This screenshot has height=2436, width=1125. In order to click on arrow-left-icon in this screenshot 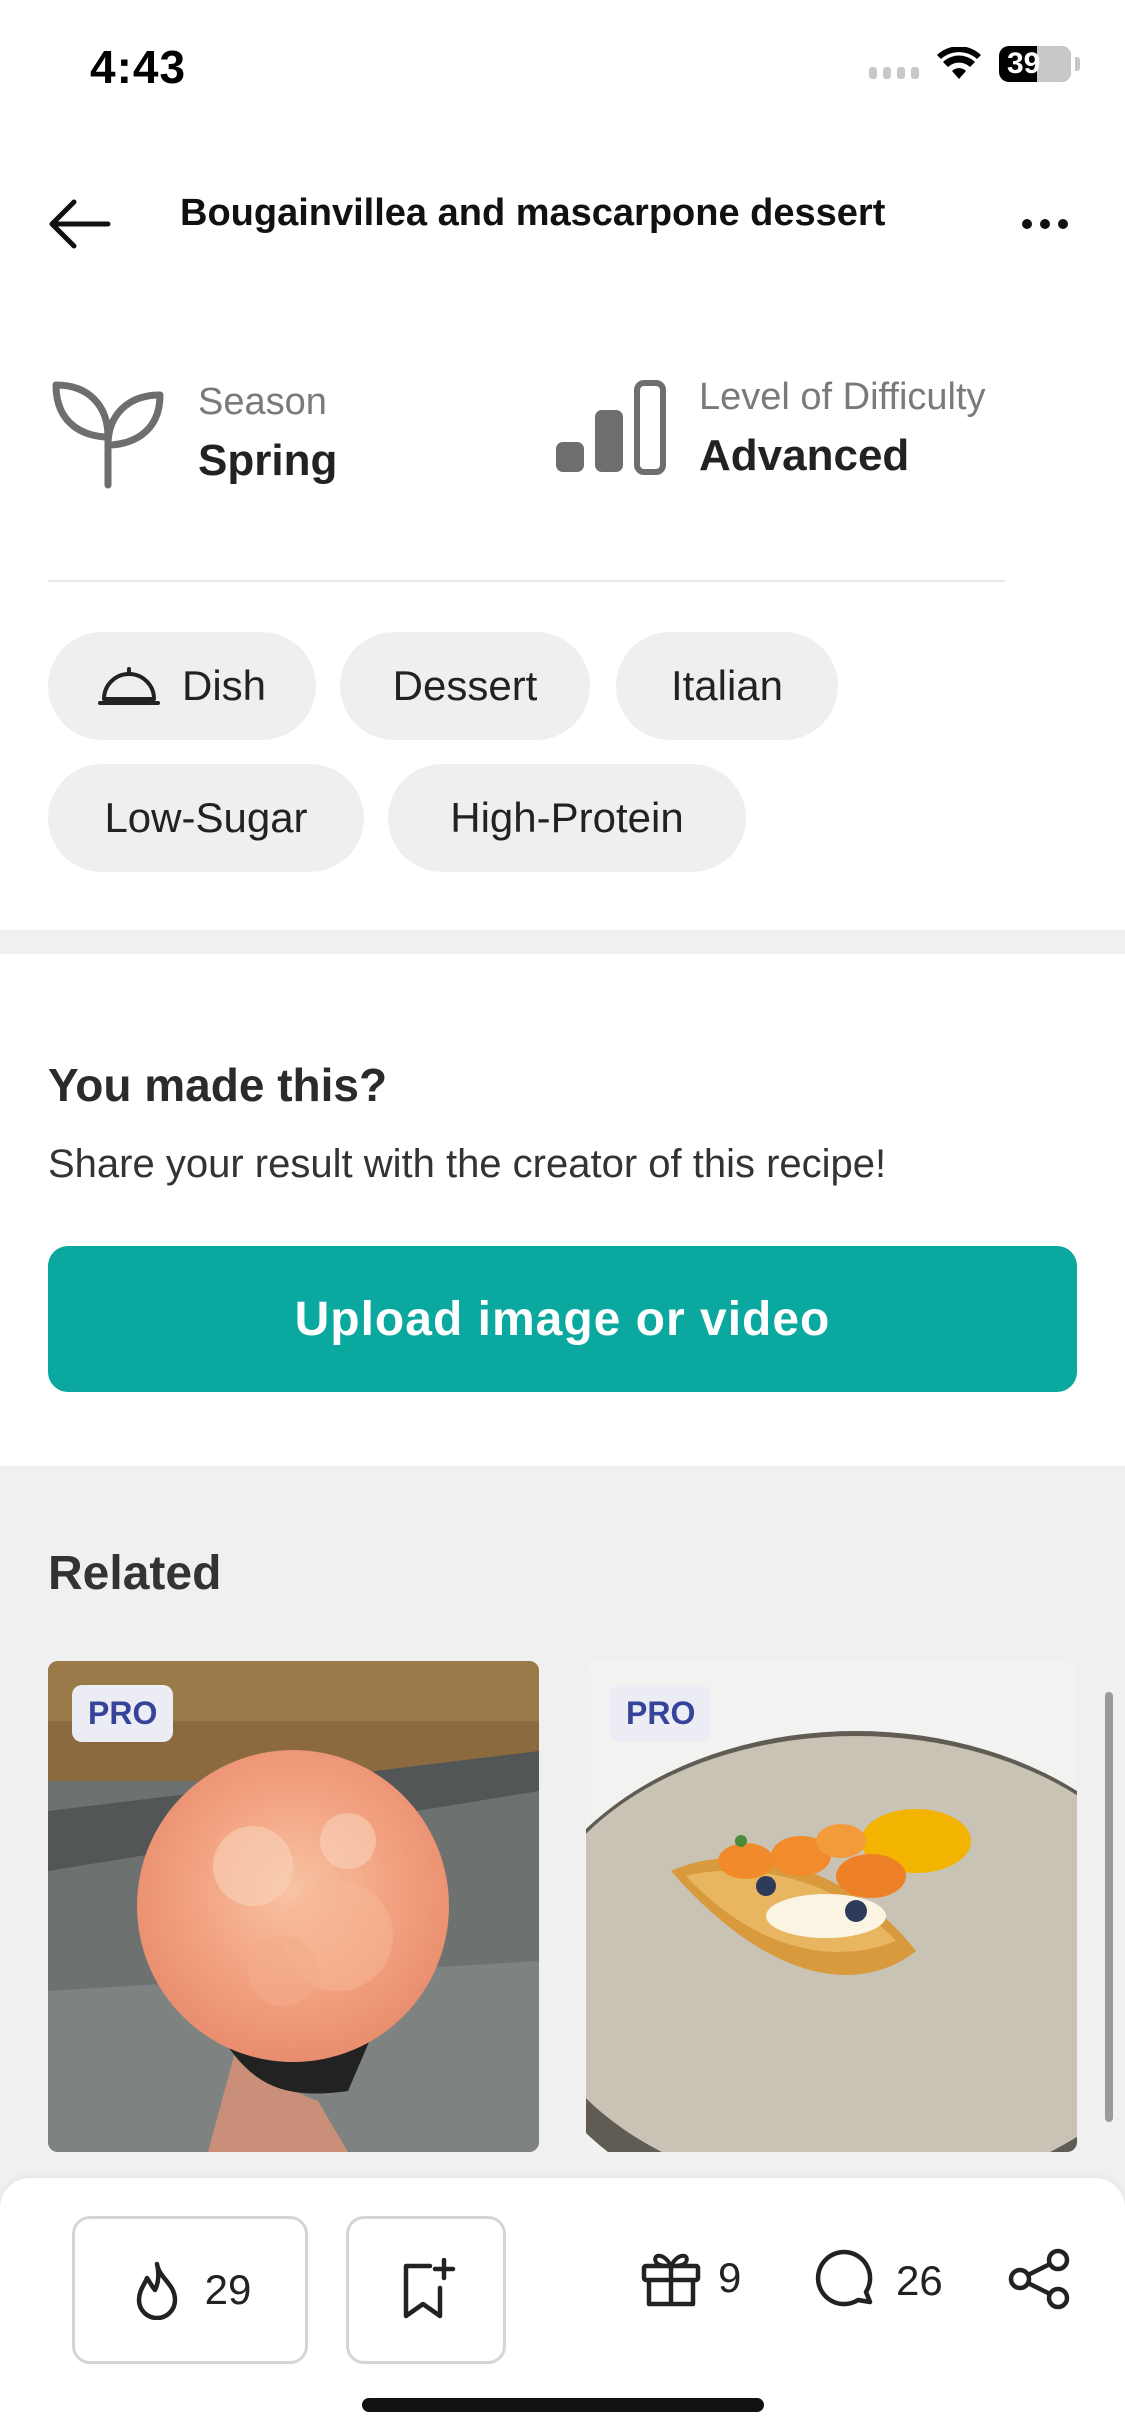, I will do `click(80, 224)`.